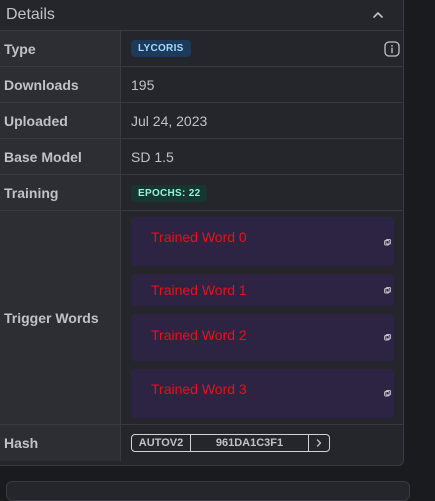  I want to click on hash-box: AUTOV2 961DA1C3F1, so click(230, 443).